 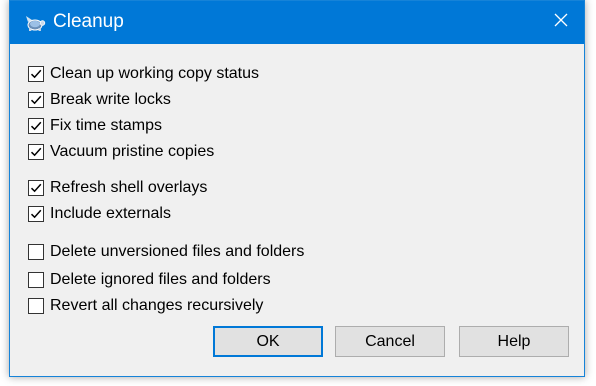 What do you see at coordinates (110, 99) in the screenshot?
I see `checkbox-label: Break write locks` at bounding box center [110, 99].